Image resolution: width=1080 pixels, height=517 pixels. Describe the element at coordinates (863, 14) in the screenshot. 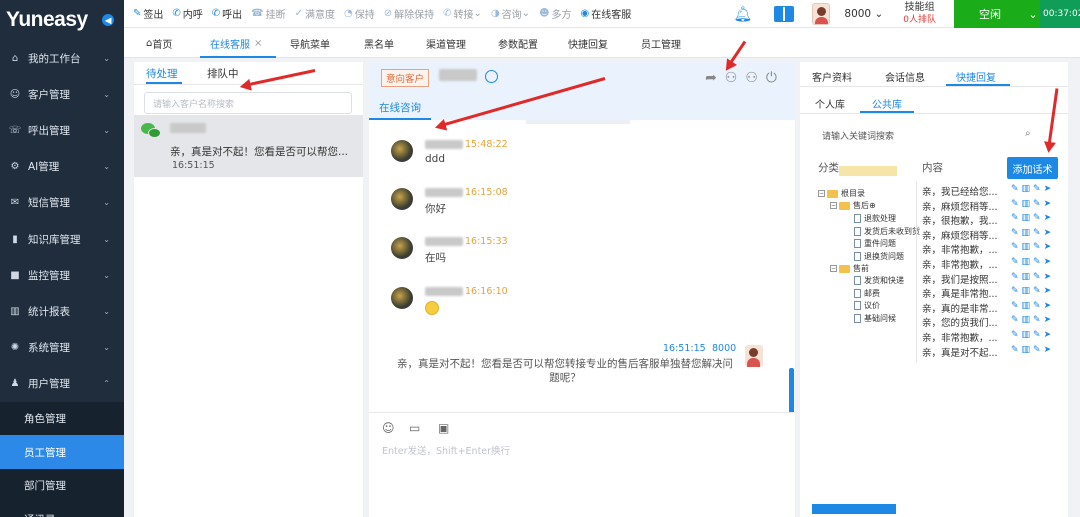

I see `extension-dropdown: 8000 ⌄` at that location.